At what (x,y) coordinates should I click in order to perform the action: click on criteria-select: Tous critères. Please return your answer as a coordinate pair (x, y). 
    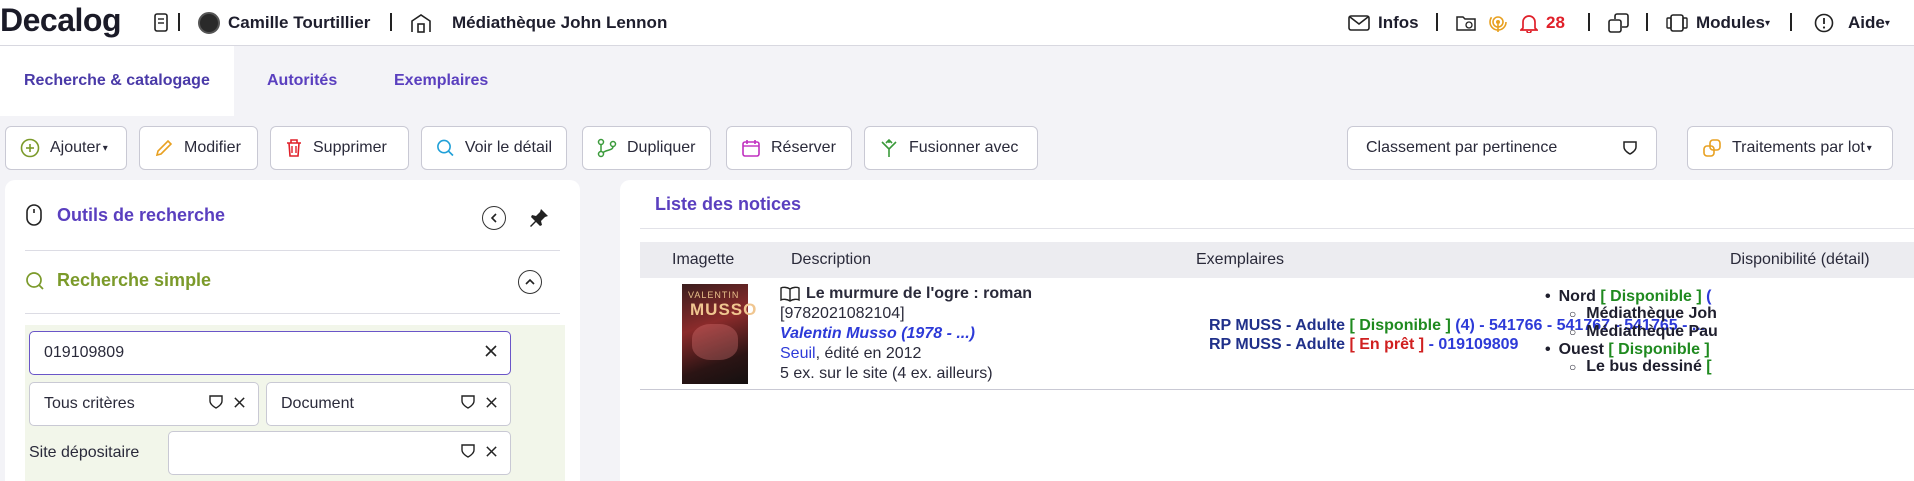
    Looking at the image, I should click on (144, 404).